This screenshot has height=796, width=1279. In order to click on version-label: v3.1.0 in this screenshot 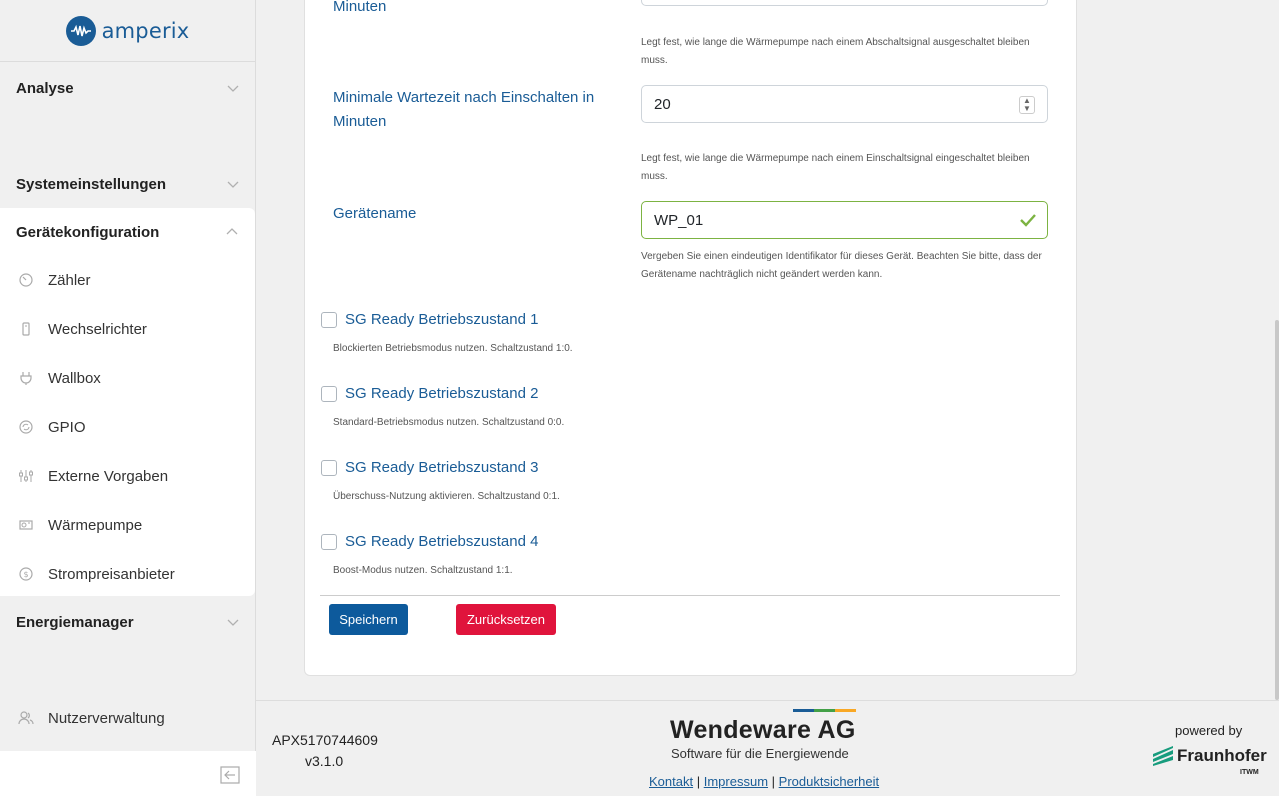, I will do `click(324, 761)`.